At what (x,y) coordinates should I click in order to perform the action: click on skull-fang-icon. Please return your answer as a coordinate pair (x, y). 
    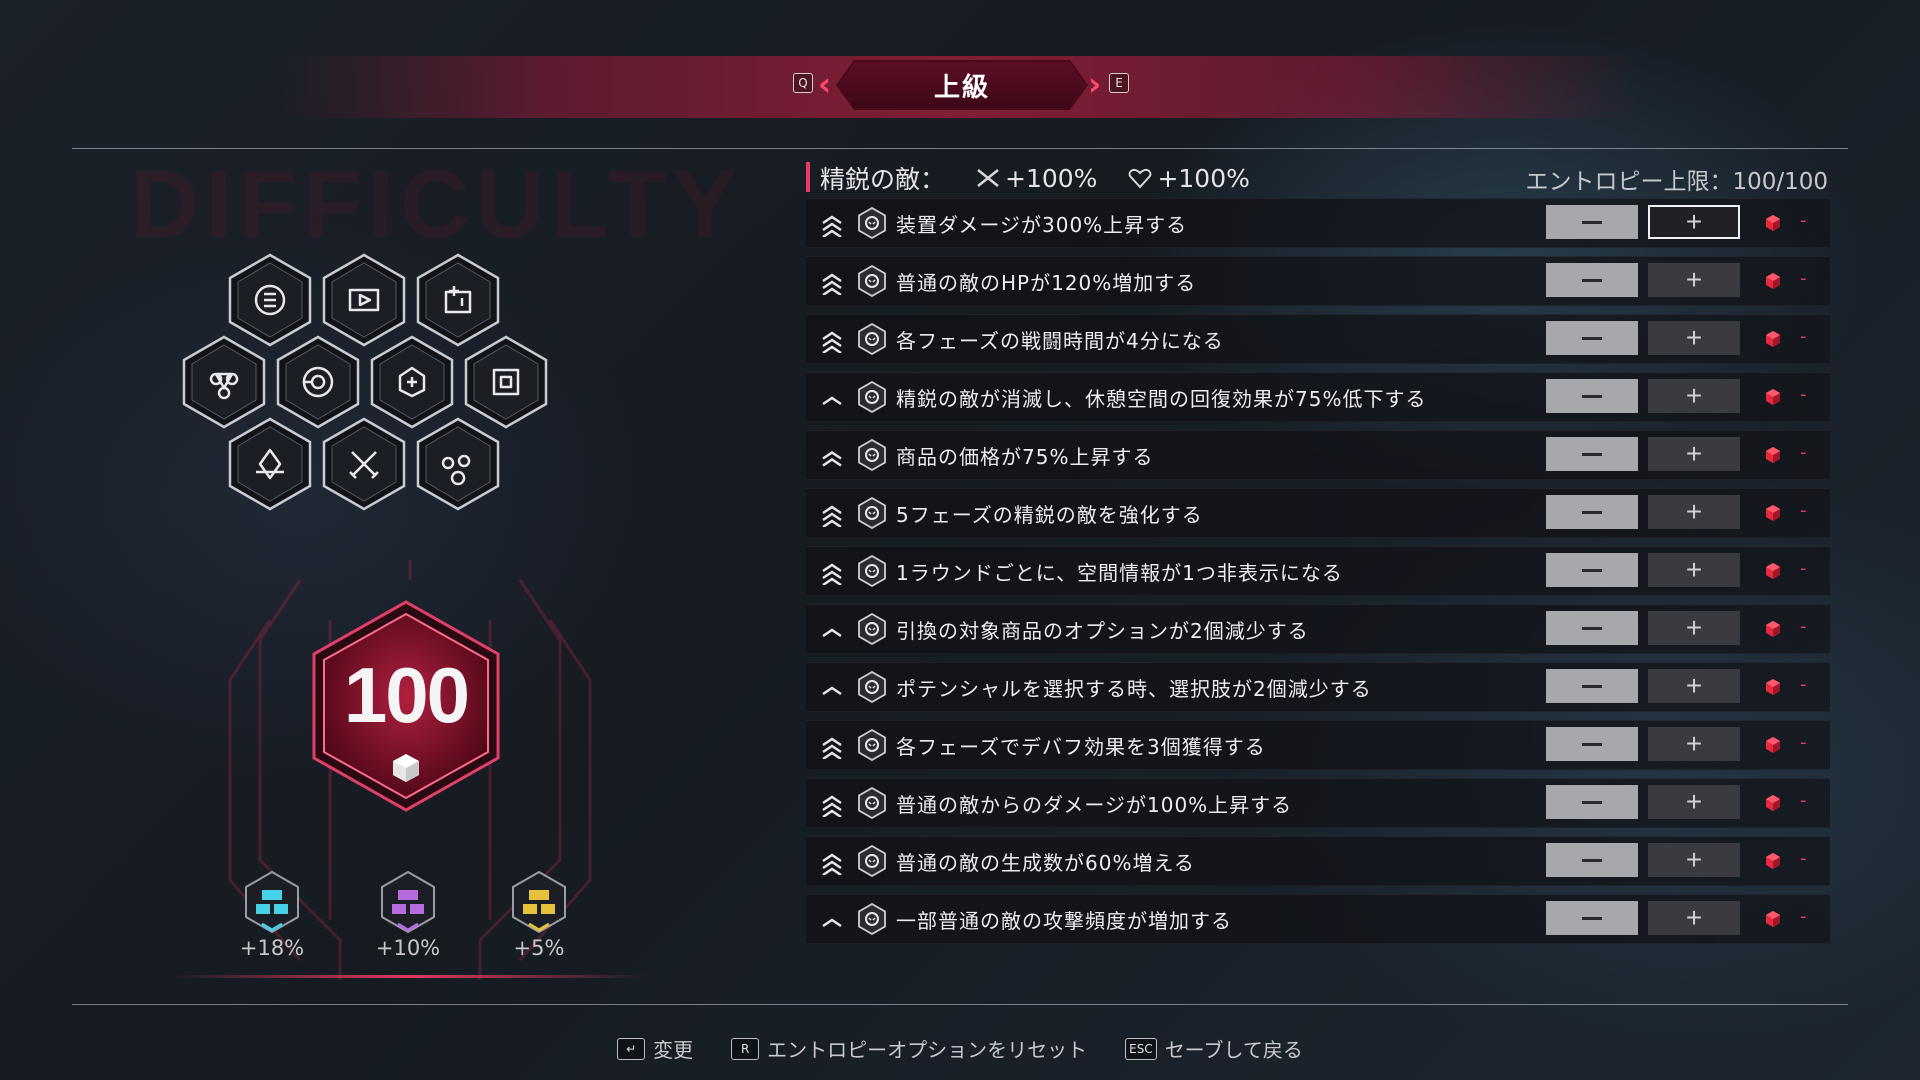
    Looking at the image, I should click on (872, 803).